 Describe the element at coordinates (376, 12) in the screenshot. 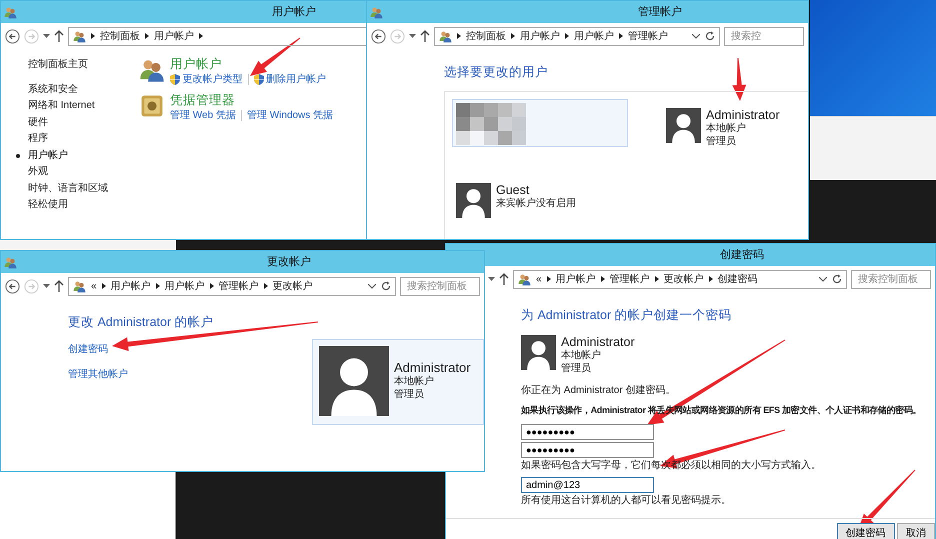

I see `window-icon` at that location.